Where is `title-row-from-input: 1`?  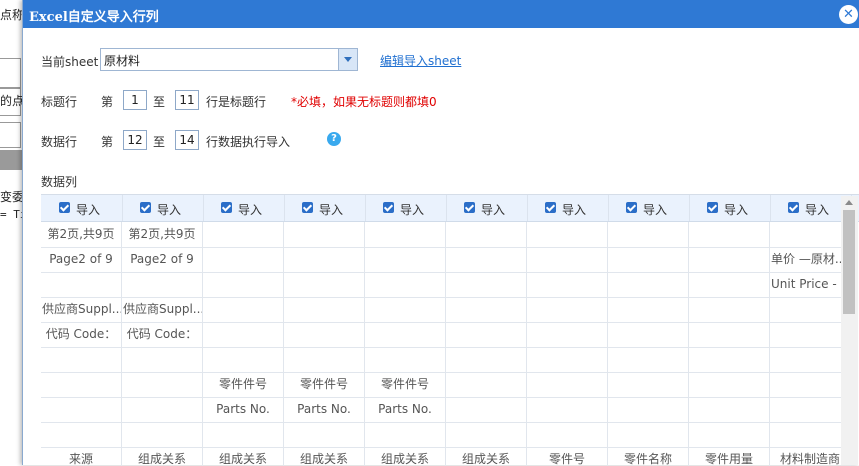
title-row-from-input: 1 is located at coordinates (135, 100).